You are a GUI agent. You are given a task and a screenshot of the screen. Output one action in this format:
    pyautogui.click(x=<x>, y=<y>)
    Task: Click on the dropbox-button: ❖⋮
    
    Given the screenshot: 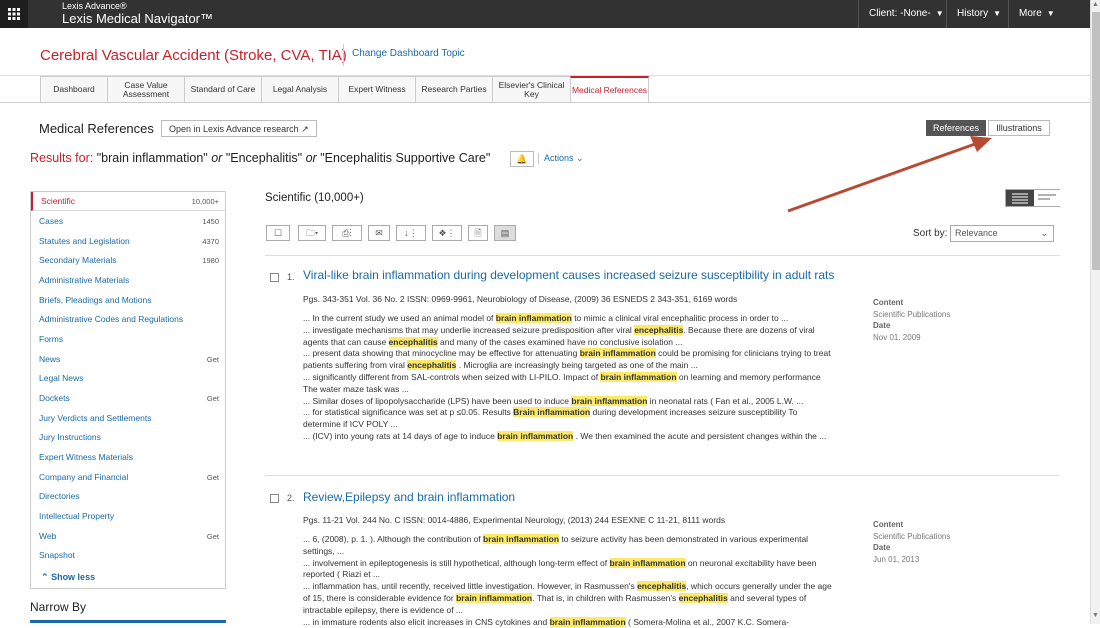 What is the action you would take?
    pyautogui.click(x=447, y=233)
    